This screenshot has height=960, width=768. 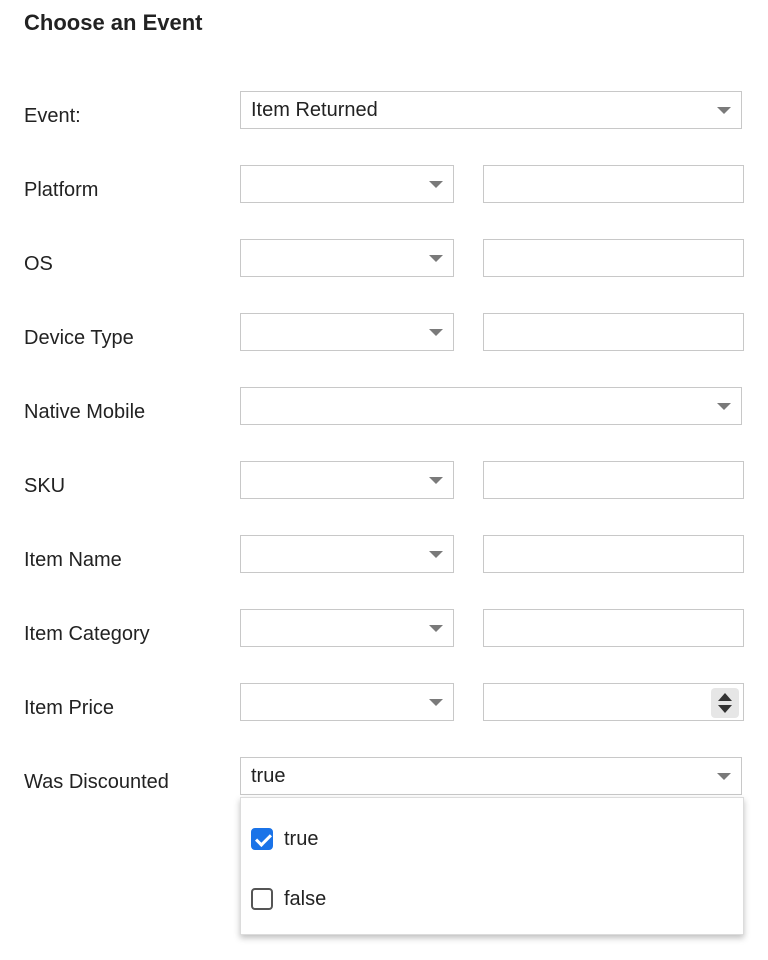 I want to click on spinner-arrows-icon, so click(x=725, y=703).